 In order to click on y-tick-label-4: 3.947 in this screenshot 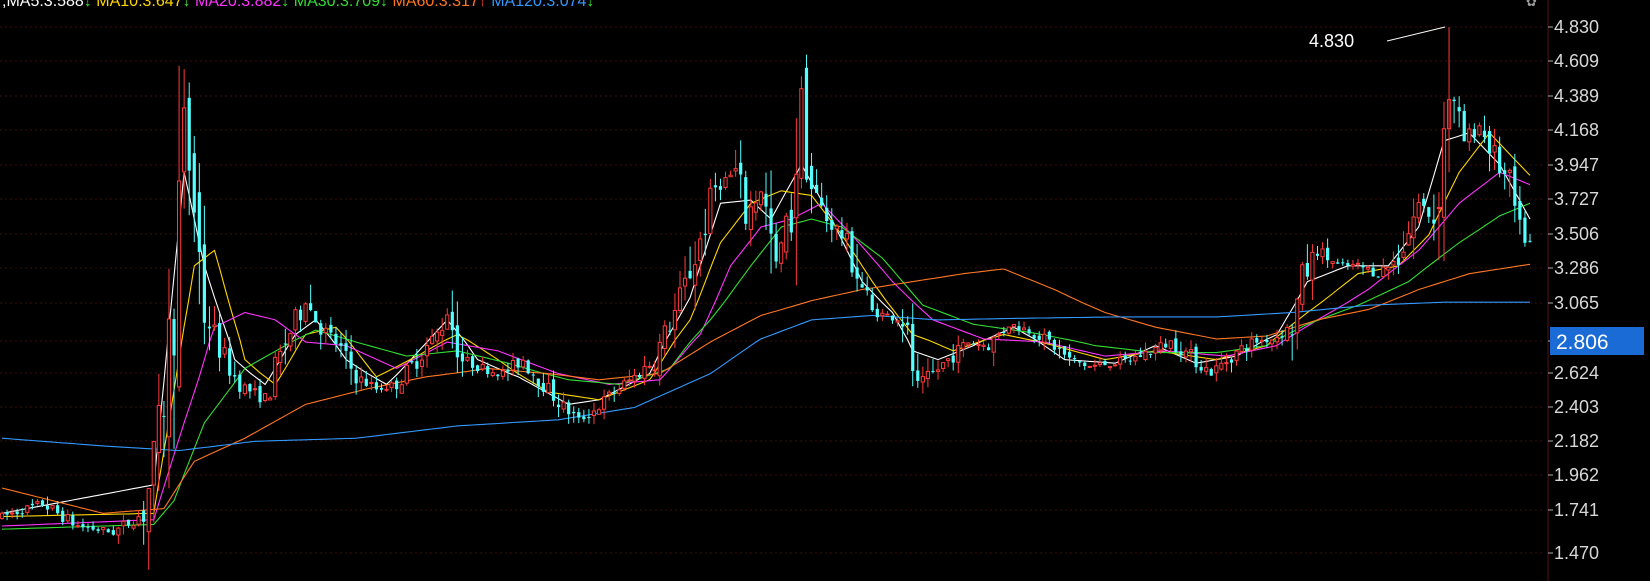, I will do `click(1576, 165)`.